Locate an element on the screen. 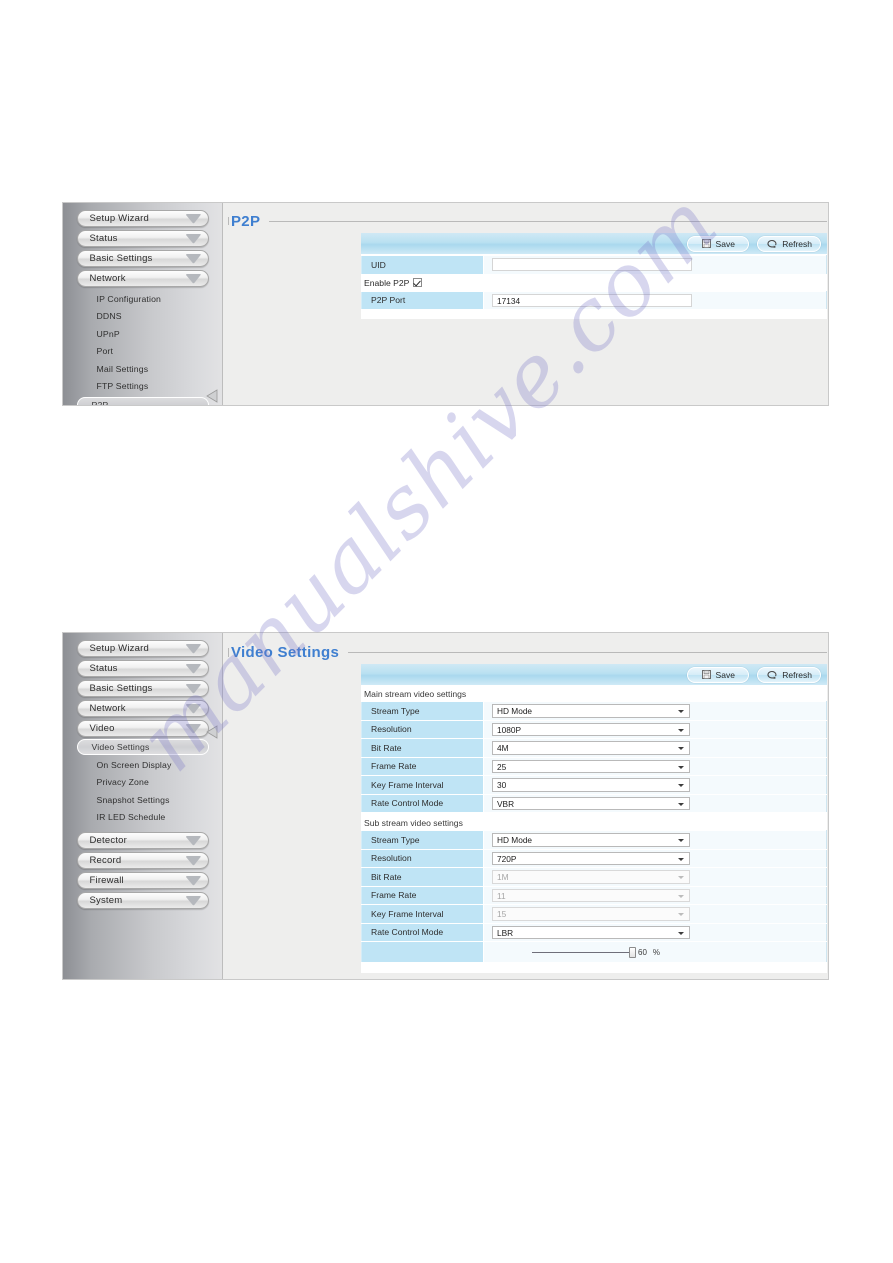 The width and height of the screenshot is (893, 1263). sub-resolution-select: 720P is located at coordinates (591, 858).